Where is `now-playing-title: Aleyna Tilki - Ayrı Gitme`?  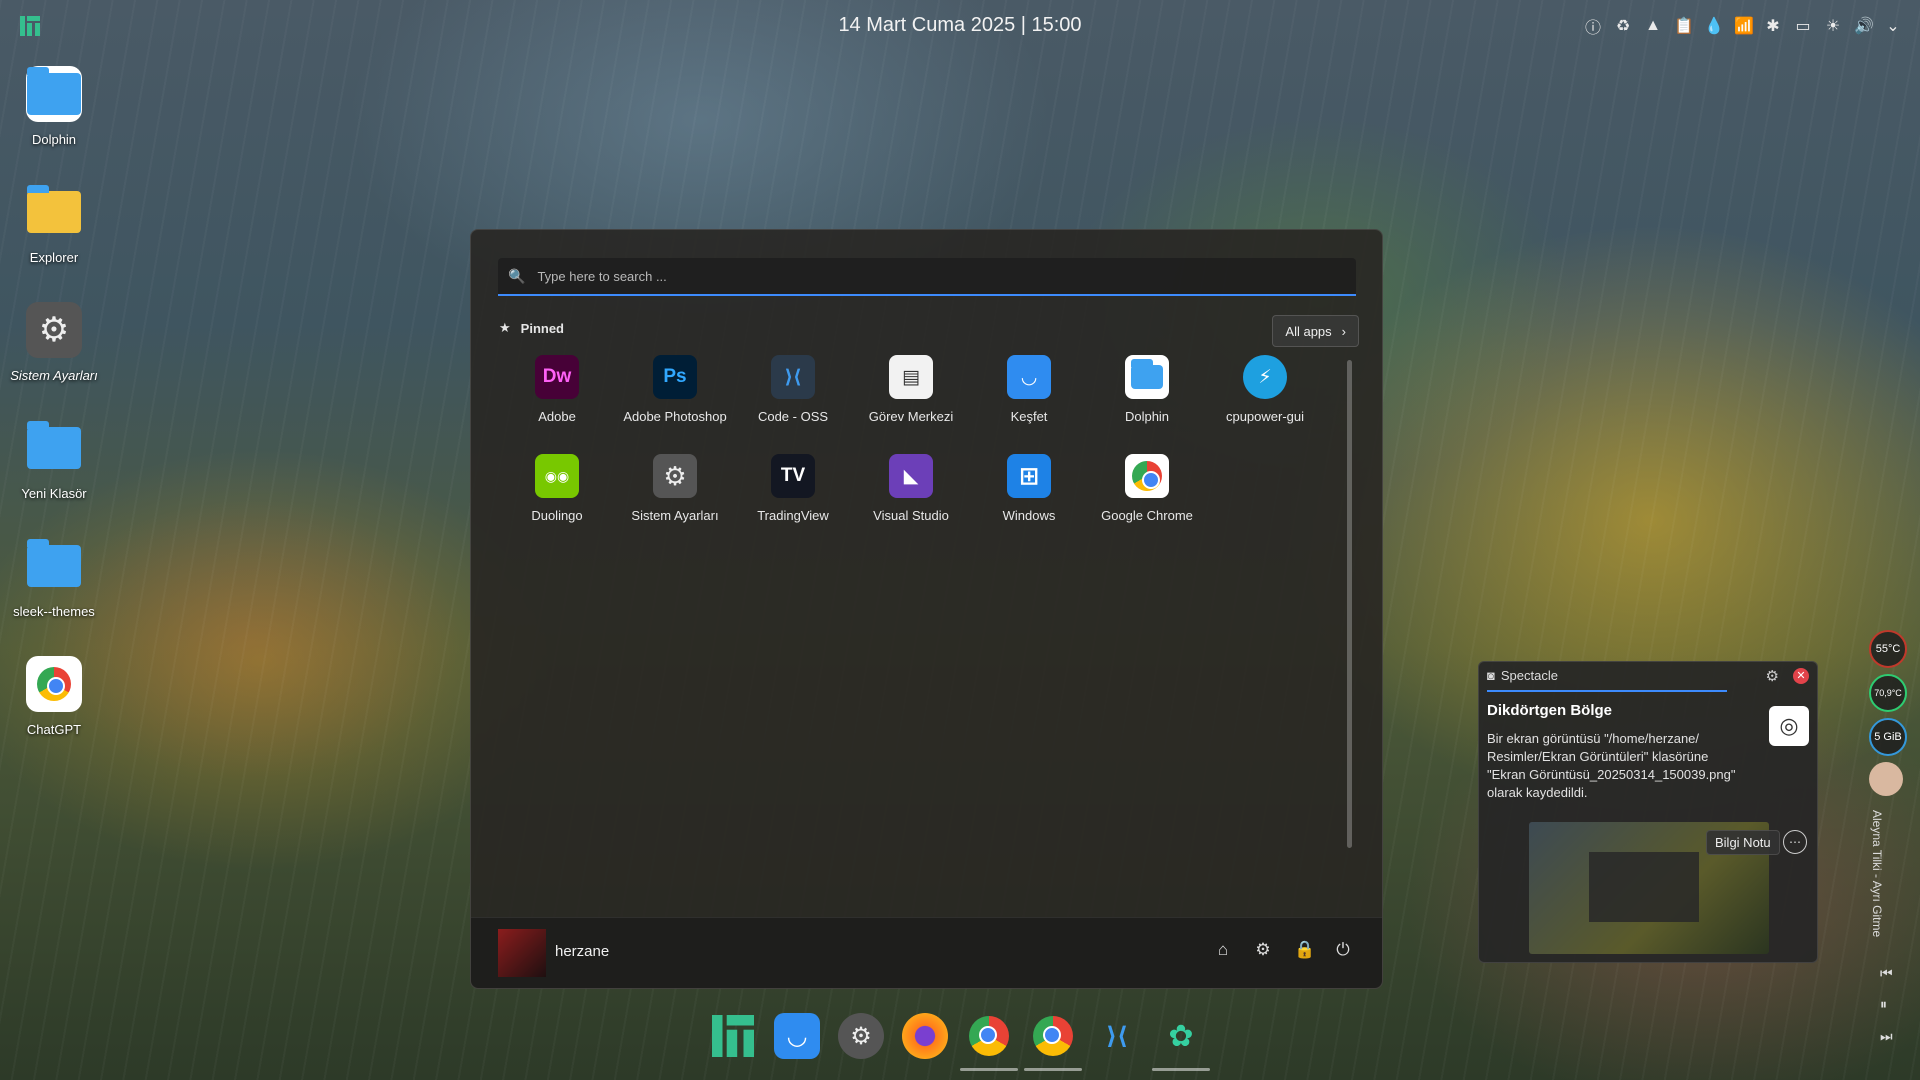 now-playing-title: Aleyna Tilki - Ayrı Gitme is located at coordinates (1877, 874).